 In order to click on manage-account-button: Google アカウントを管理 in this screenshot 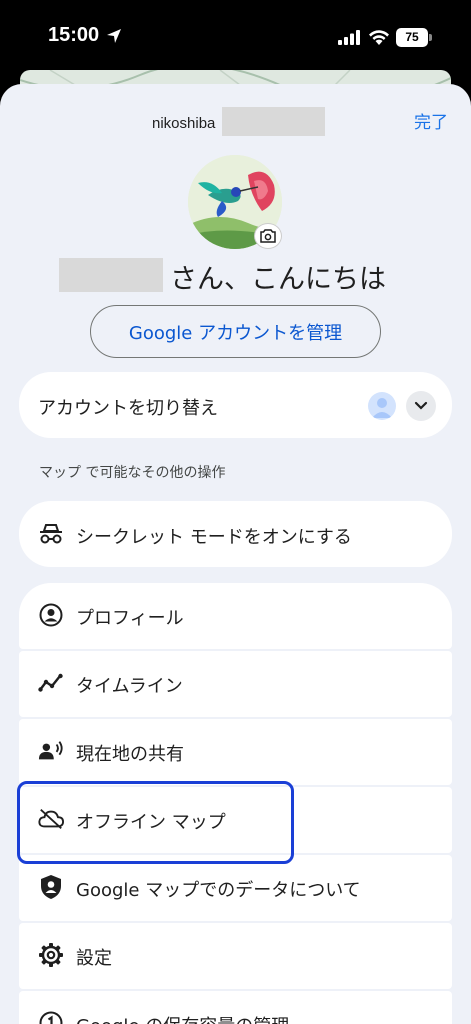, I will do `click(235, 331)`.